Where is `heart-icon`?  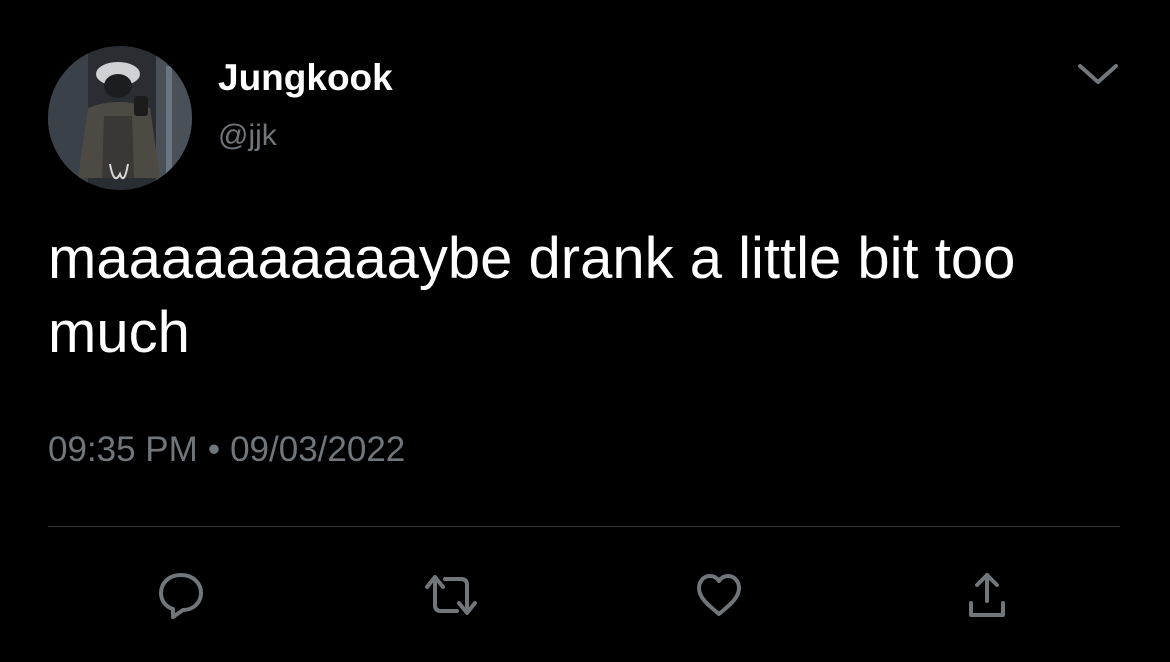 heart-icon is located at coordinates (719, 595).